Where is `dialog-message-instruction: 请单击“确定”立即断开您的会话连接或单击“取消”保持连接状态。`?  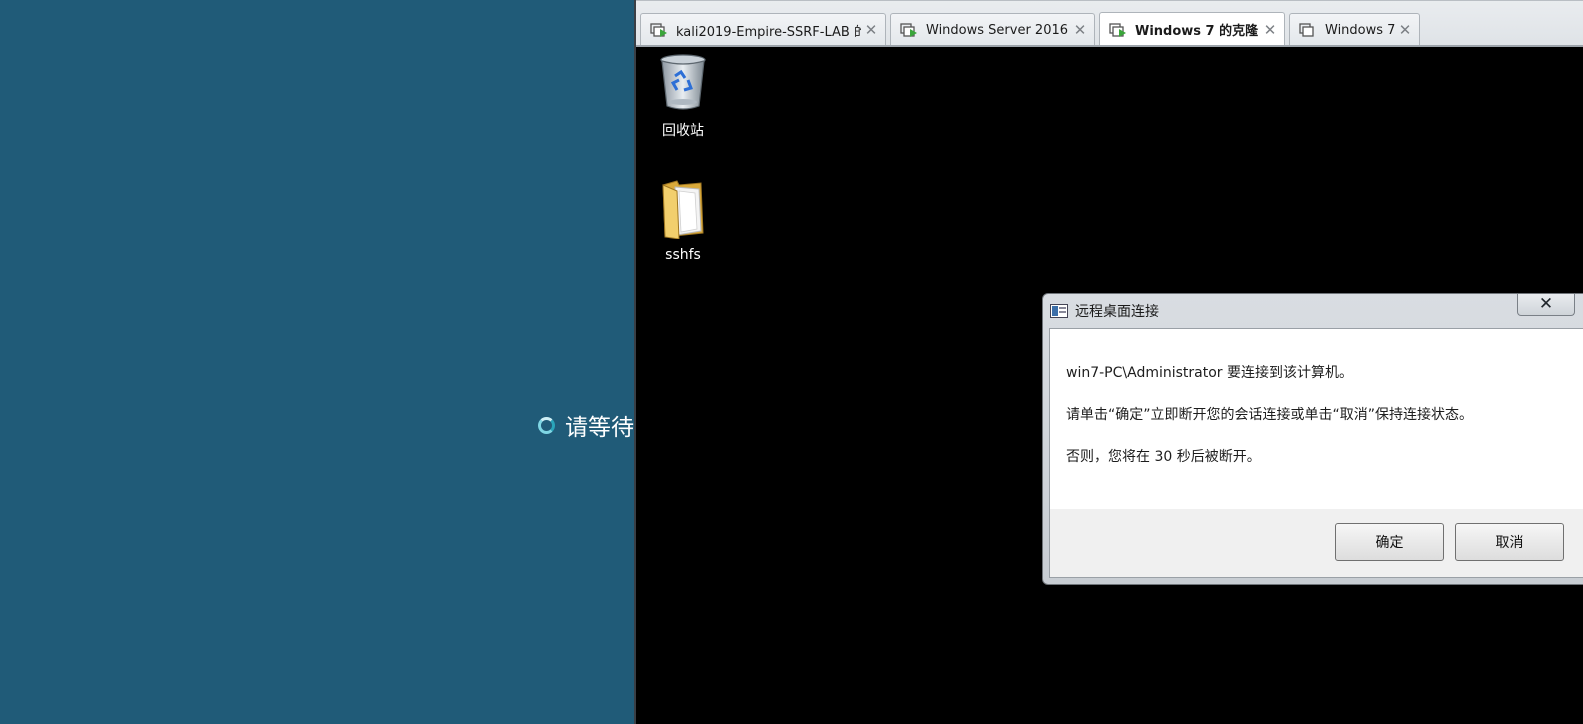
dialog-message-instruction: 请单击“确定”立即断开您的会话连接或单击“取消”保持连接状态。 is located at coordinates (1270, 415).